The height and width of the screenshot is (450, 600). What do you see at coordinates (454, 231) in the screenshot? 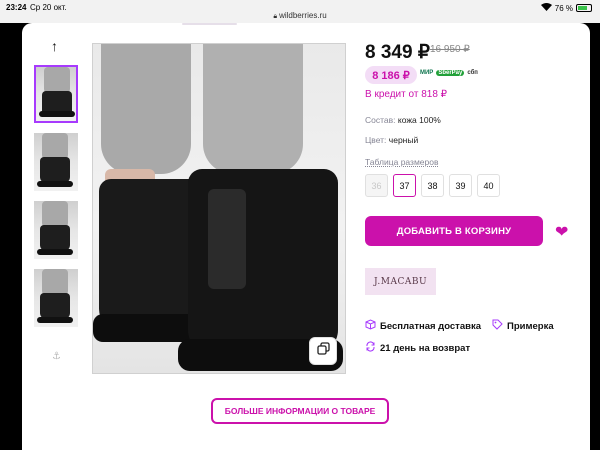
I see `add-to-cart-button: ДОБАВИТЬ В КОРЗИНУ` at bounding box center [454, 231].